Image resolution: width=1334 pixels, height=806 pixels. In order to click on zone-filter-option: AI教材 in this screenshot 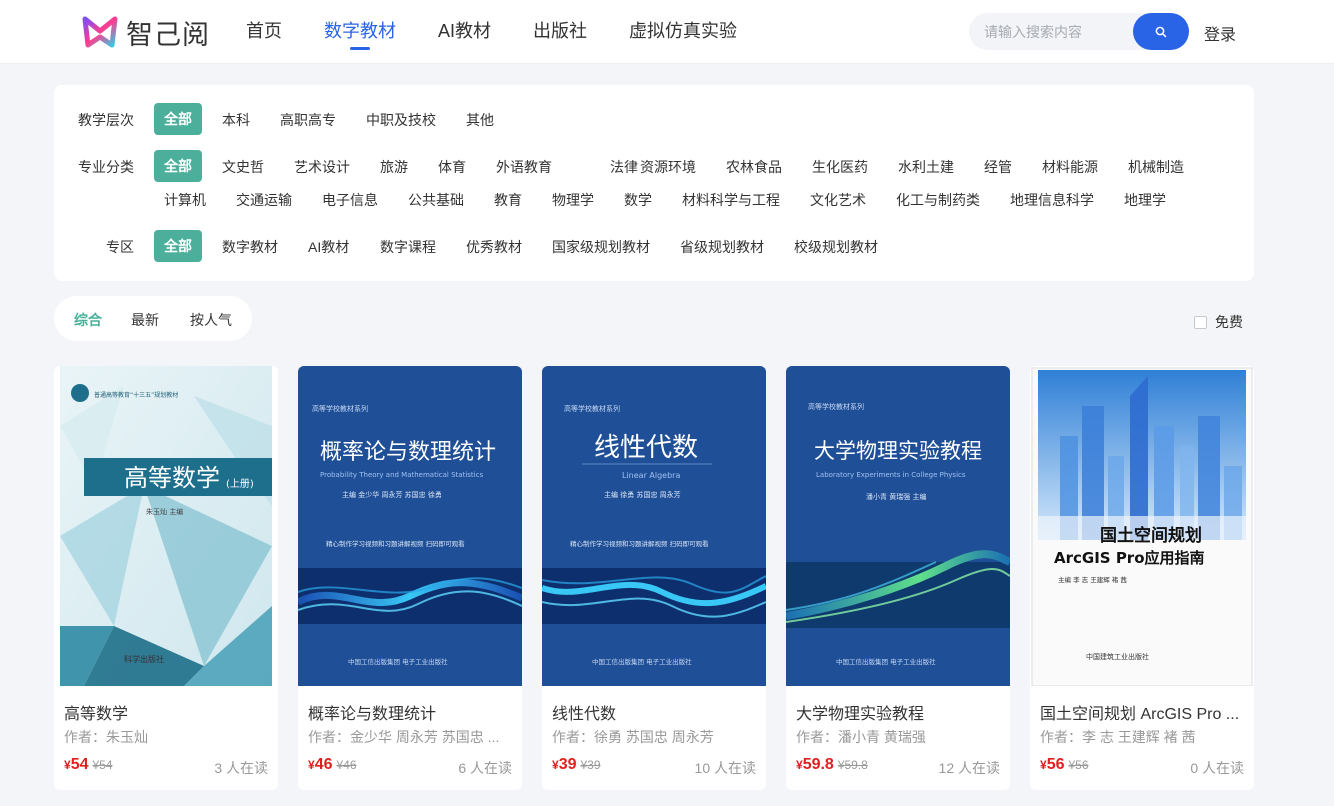, I will do `click(328, 247)`.